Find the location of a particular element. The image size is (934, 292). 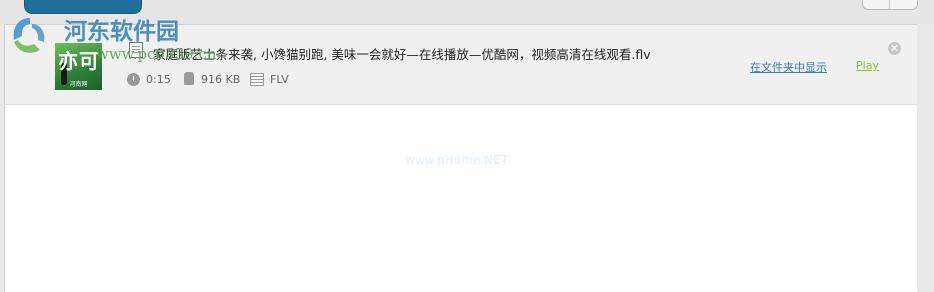

window-controls is located at coordinates (890, 5).